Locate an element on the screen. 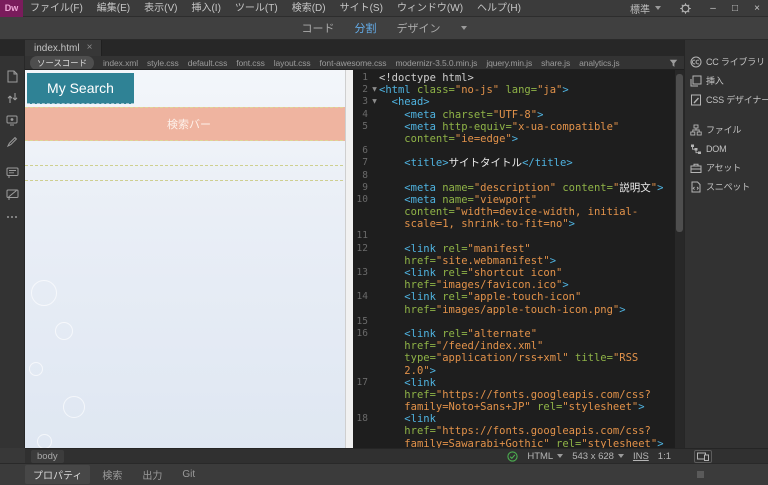 The width and height of the screenshot is (768, 485). panel-assets: アセット is located at coordinates (726, 167).